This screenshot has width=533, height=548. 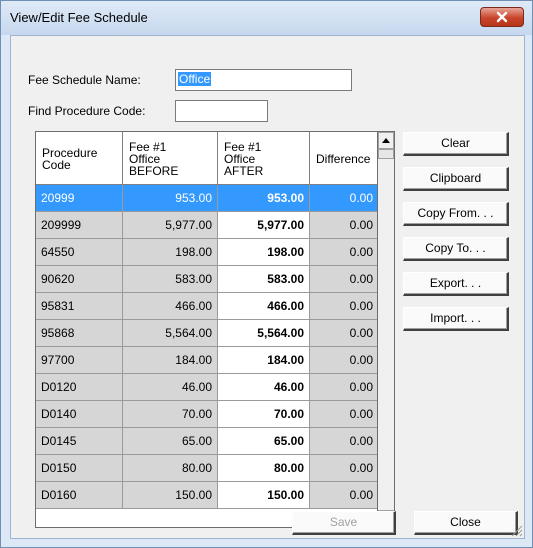 I want to click on fee-before-cell: 65.00, so click(x=170, y=441).